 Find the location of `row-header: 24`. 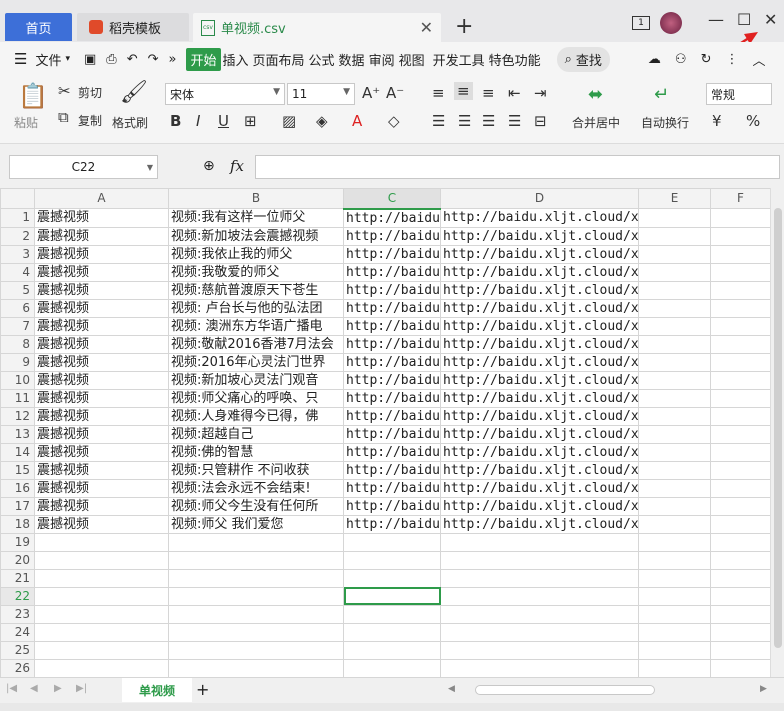

row-header: 24 is located at coordinates (17, 632).